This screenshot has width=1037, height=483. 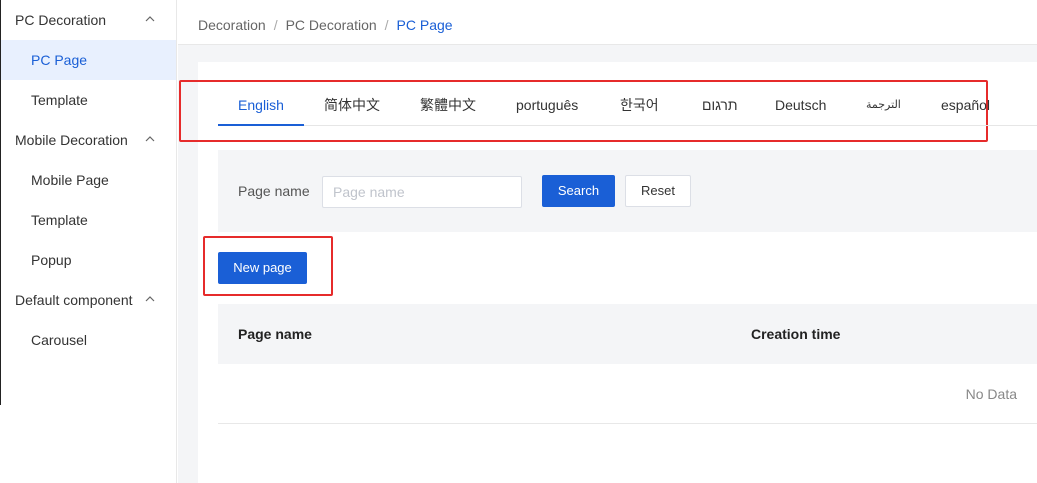 I want to click on sidebar-group-pc-decoration: PC Decoration, so click(x=88, y=20).